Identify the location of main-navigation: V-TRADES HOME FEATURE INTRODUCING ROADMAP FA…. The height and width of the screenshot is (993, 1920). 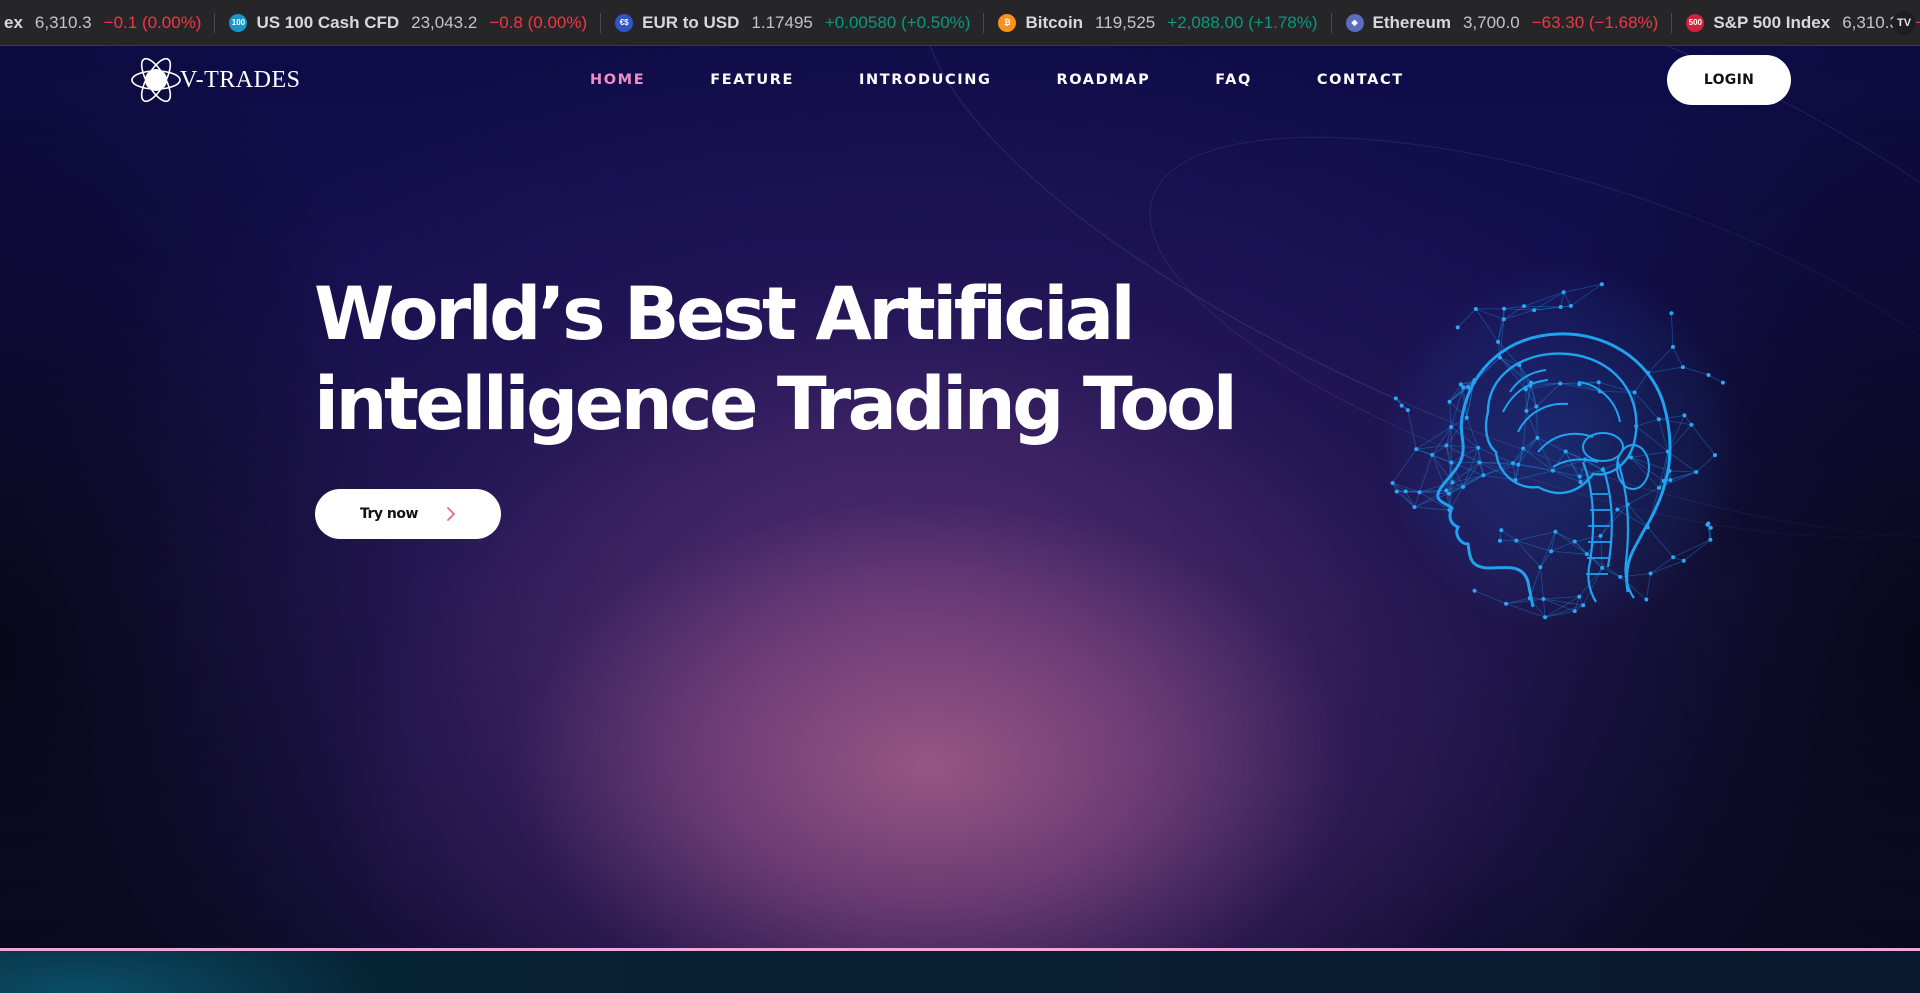
(960, 80).